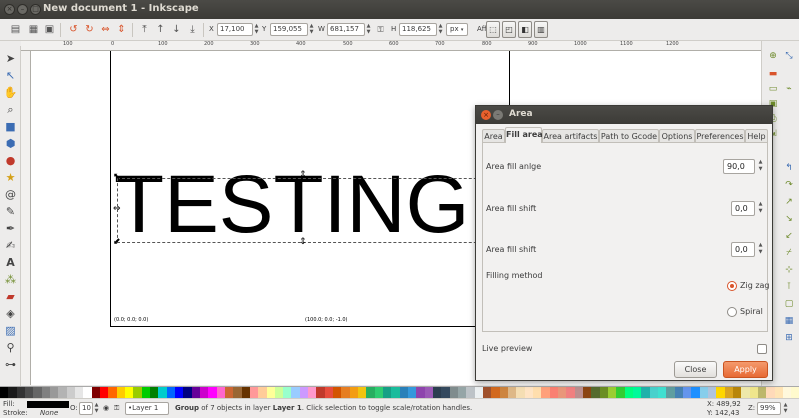 The width and height of the screenshot is (799, 418). What do you see at coordinates (10, 211) in the screenshot?
I see `pencil-tool: ✎` at bounding box center [10, 211].